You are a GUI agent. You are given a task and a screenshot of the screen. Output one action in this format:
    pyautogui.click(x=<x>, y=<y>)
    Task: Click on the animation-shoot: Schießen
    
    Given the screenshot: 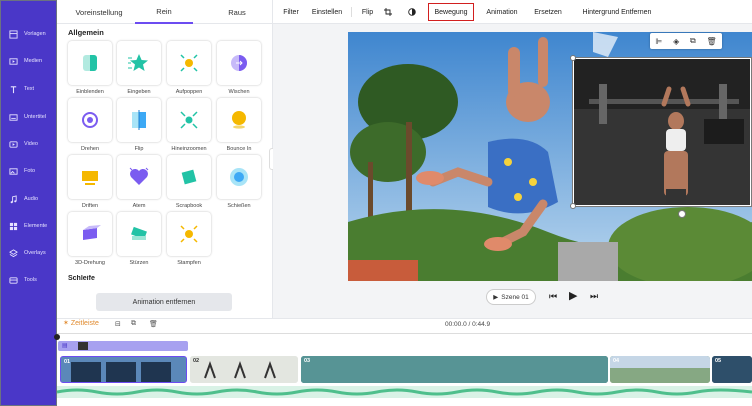 What is the action you would take?
    pyautogui.click(x=239, y=182)
    